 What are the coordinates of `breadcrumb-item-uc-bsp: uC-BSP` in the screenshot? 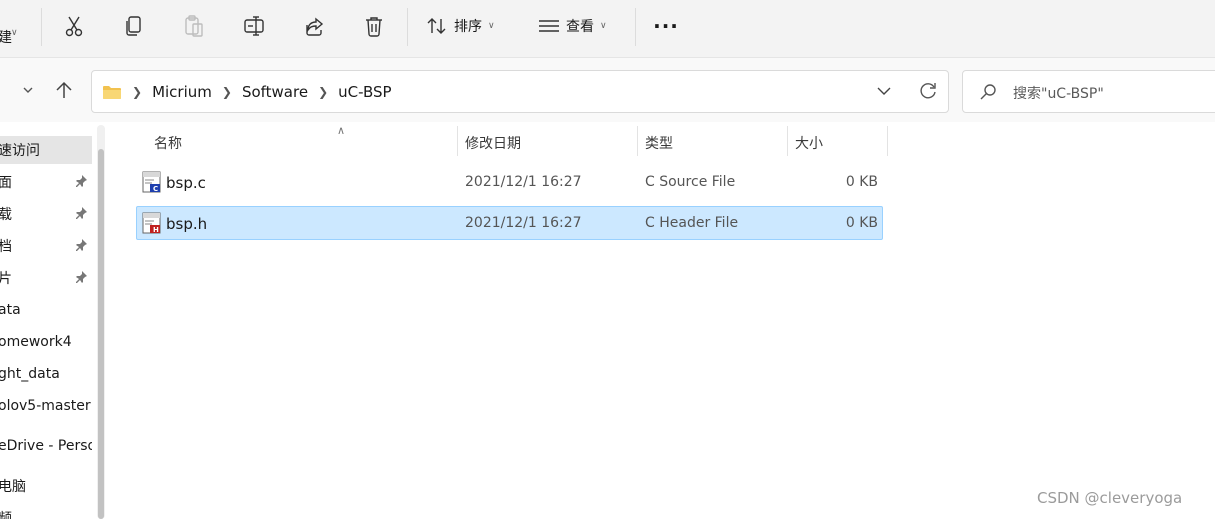 It's located at (364, 92).